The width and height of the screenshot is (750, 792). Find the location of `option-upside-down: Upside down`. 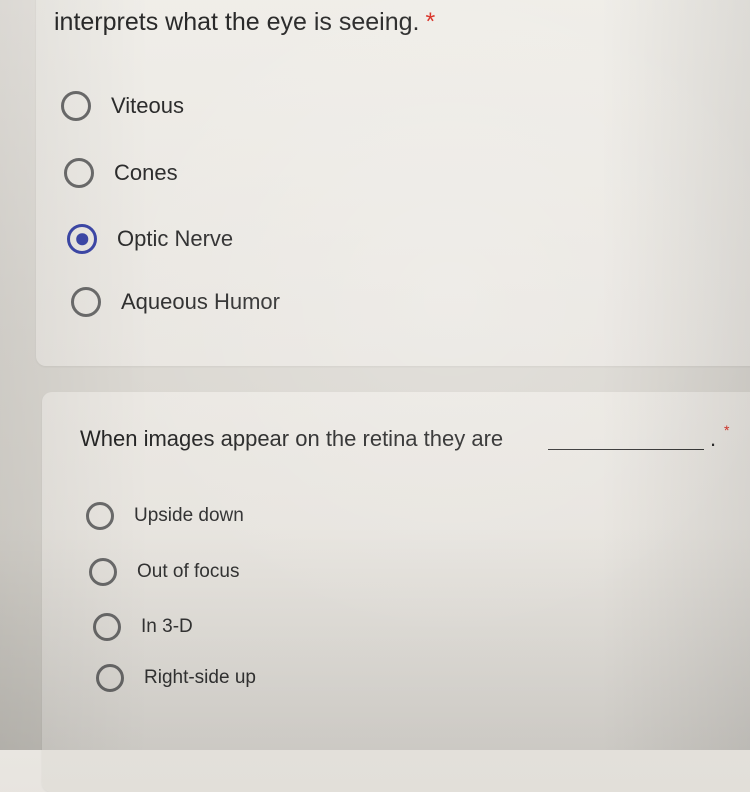

option-upside-down: Upside down is located at coordinates (165, 516).